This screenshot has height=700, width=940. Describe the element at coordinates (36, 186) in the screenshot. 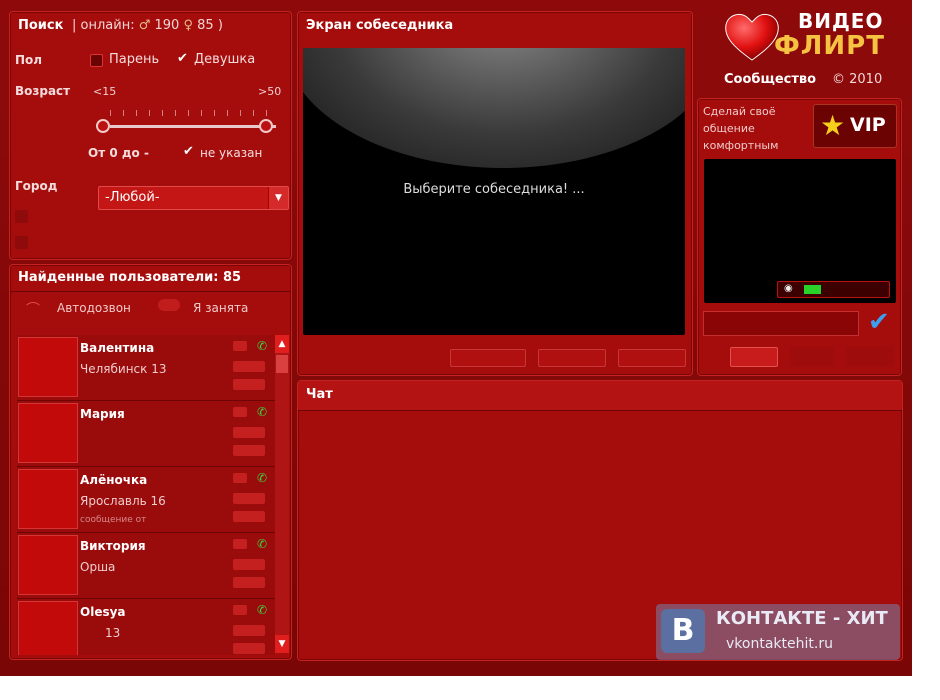

I see `city-label: Город` at that location.